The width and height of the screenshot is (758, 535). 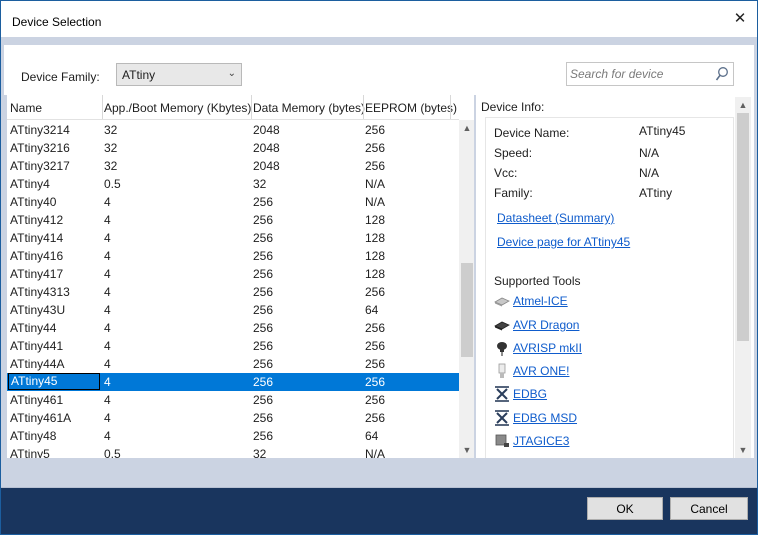 I want to click on dialog-footer: OK Cancel, so click(x=379, y=511).